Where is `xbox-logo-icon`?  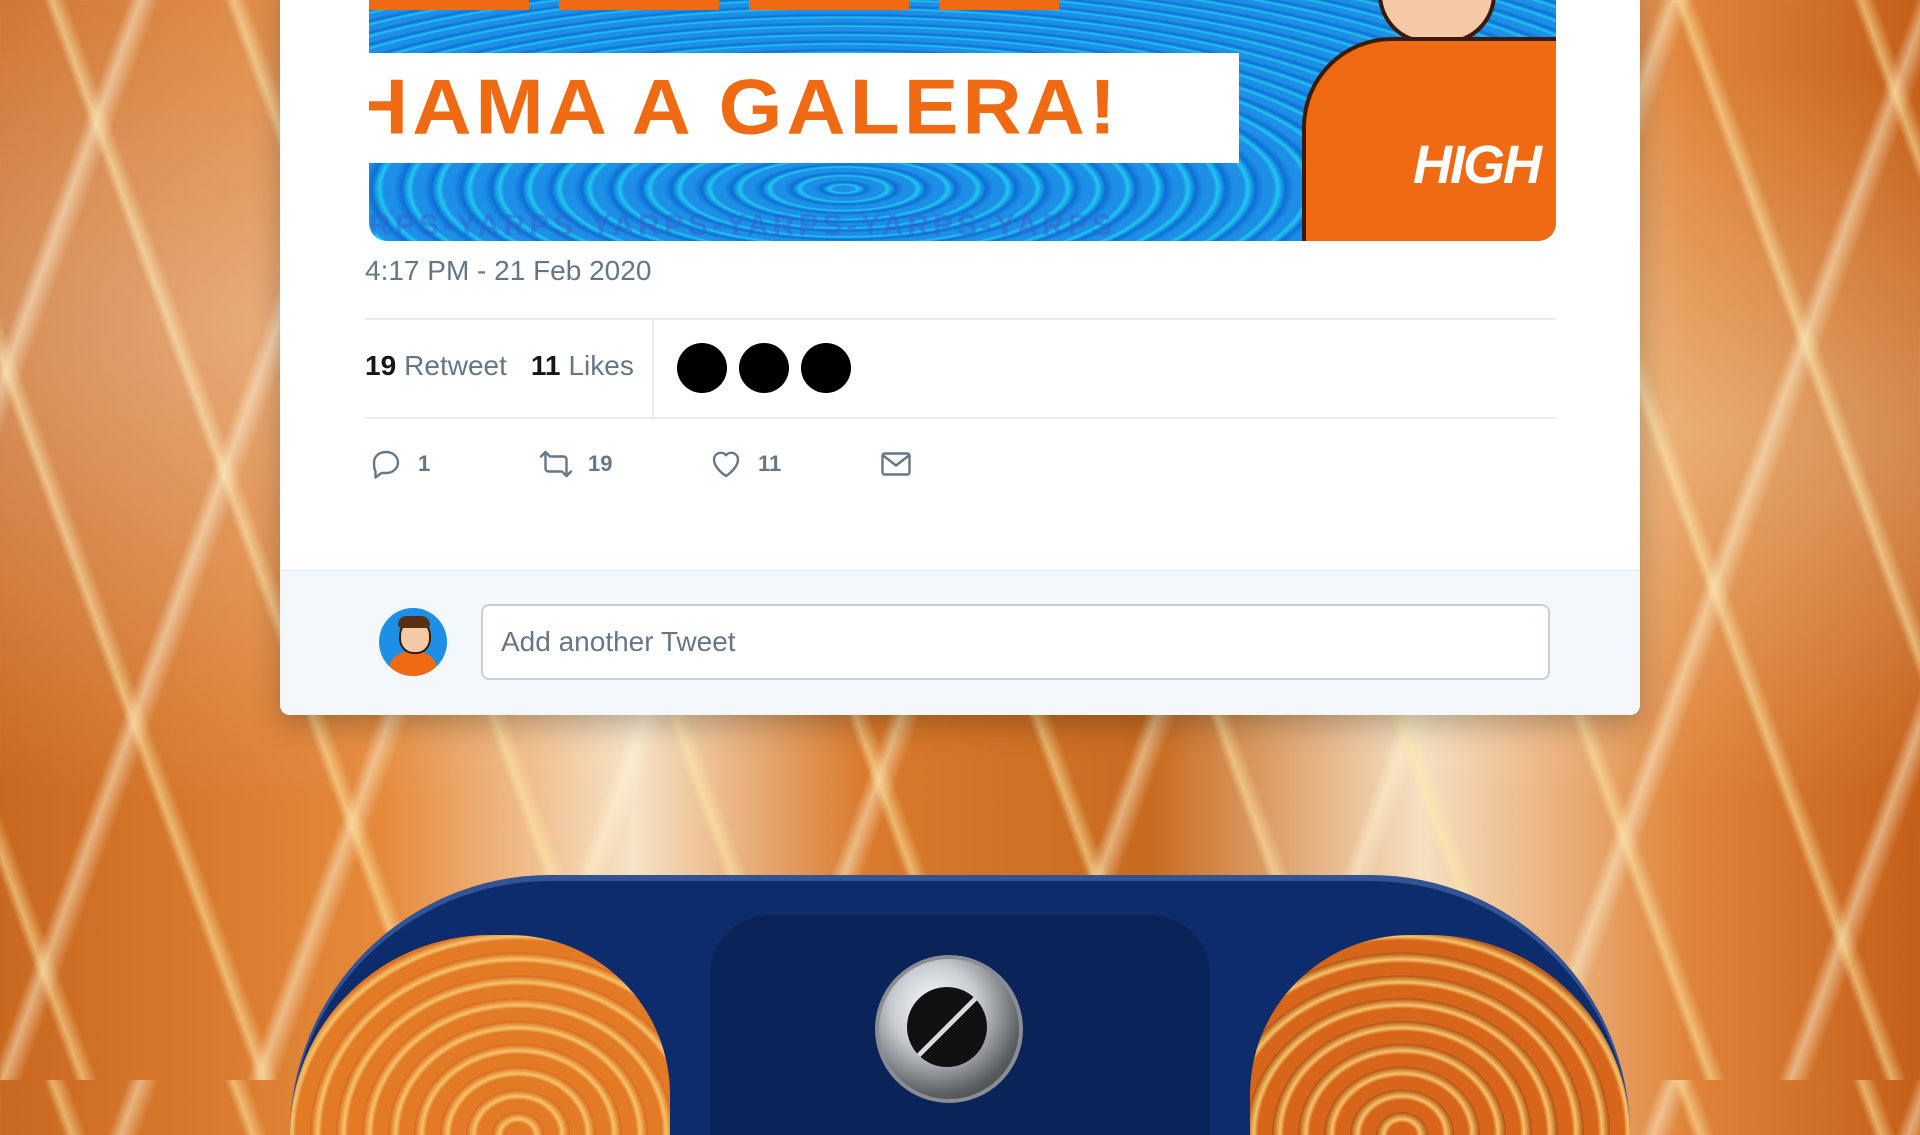 xbox-logo-icon is located at coordinates (949, 1029).